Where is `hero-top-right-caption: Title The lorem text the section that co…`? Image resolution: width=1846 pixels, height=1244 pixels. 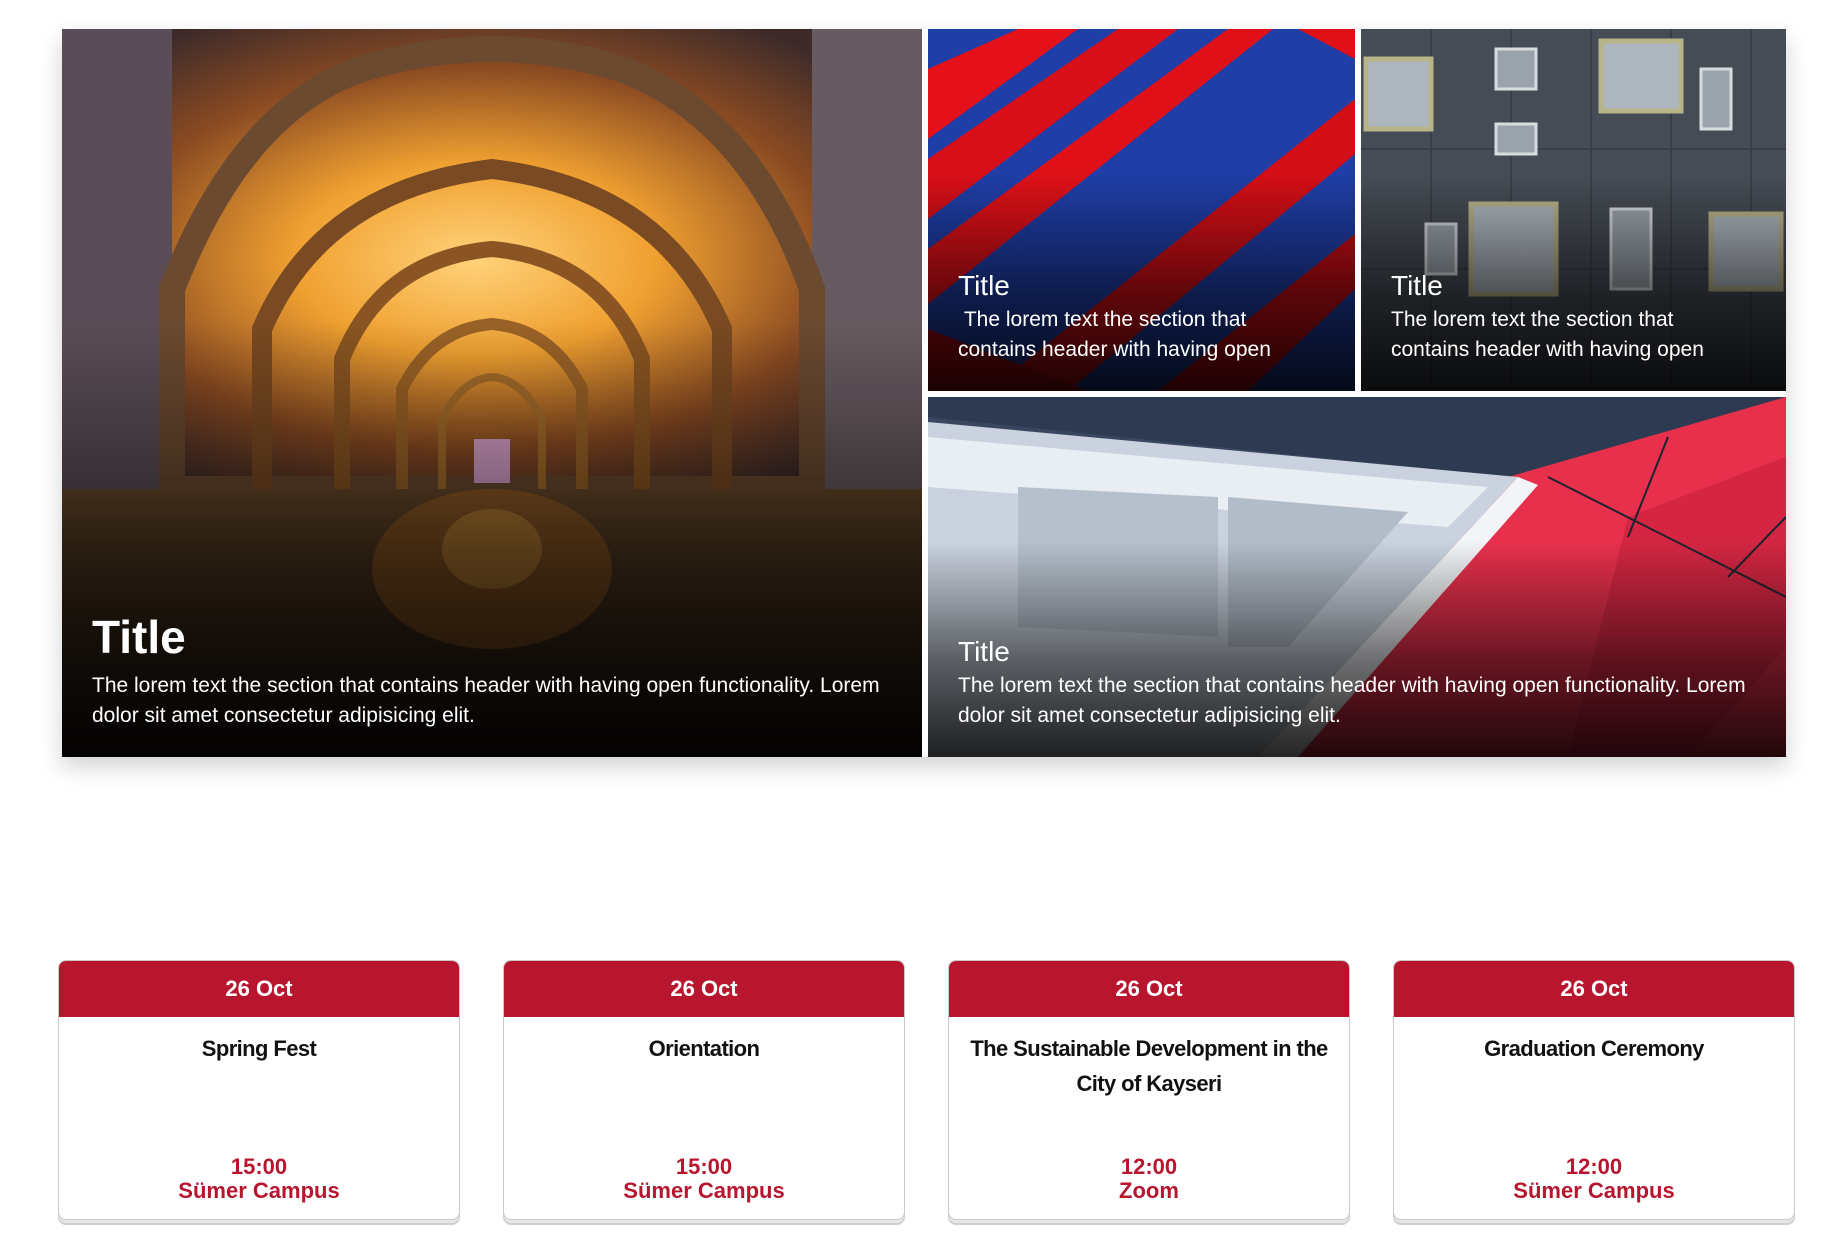 hero-top-right-caption: Title The lorem text the section that co… is located at coordinates (1573, 317).